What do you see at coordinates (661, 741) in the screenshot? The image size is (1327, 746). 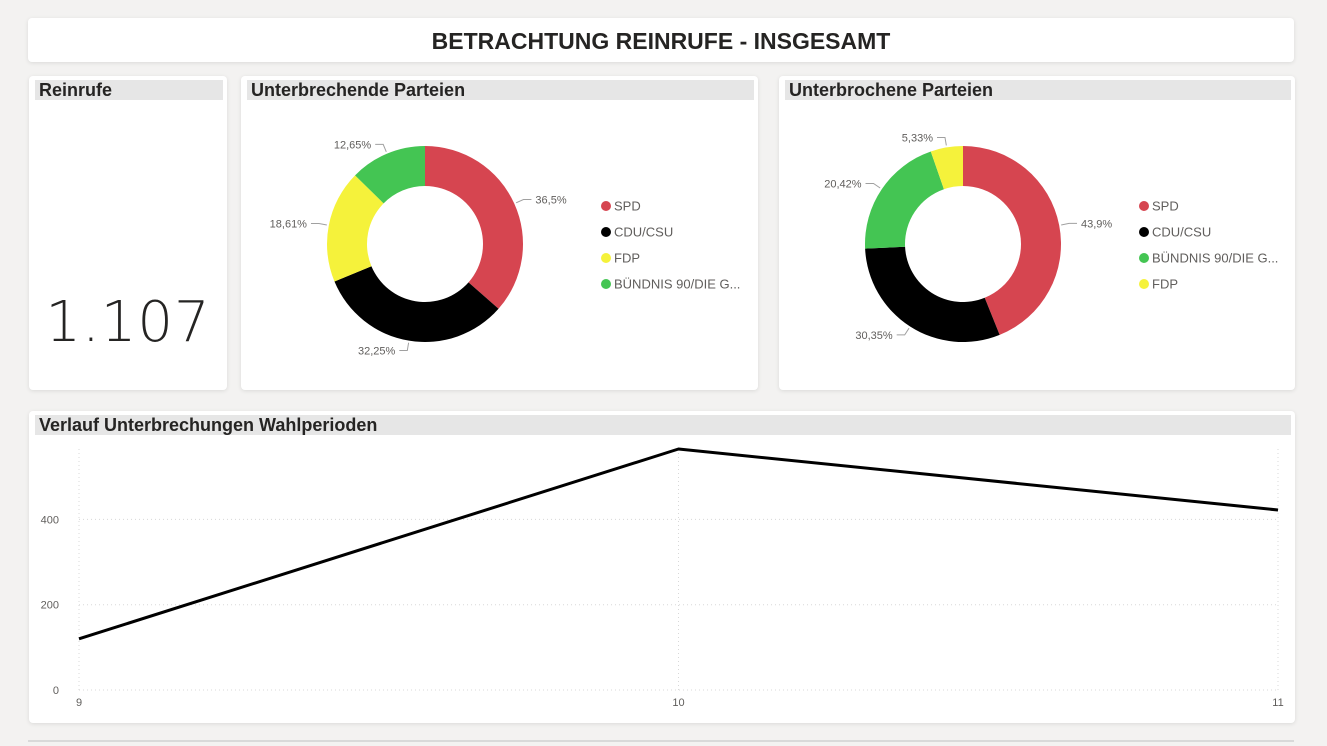 I see `bottom-divider` at bounding box center [661, 741].